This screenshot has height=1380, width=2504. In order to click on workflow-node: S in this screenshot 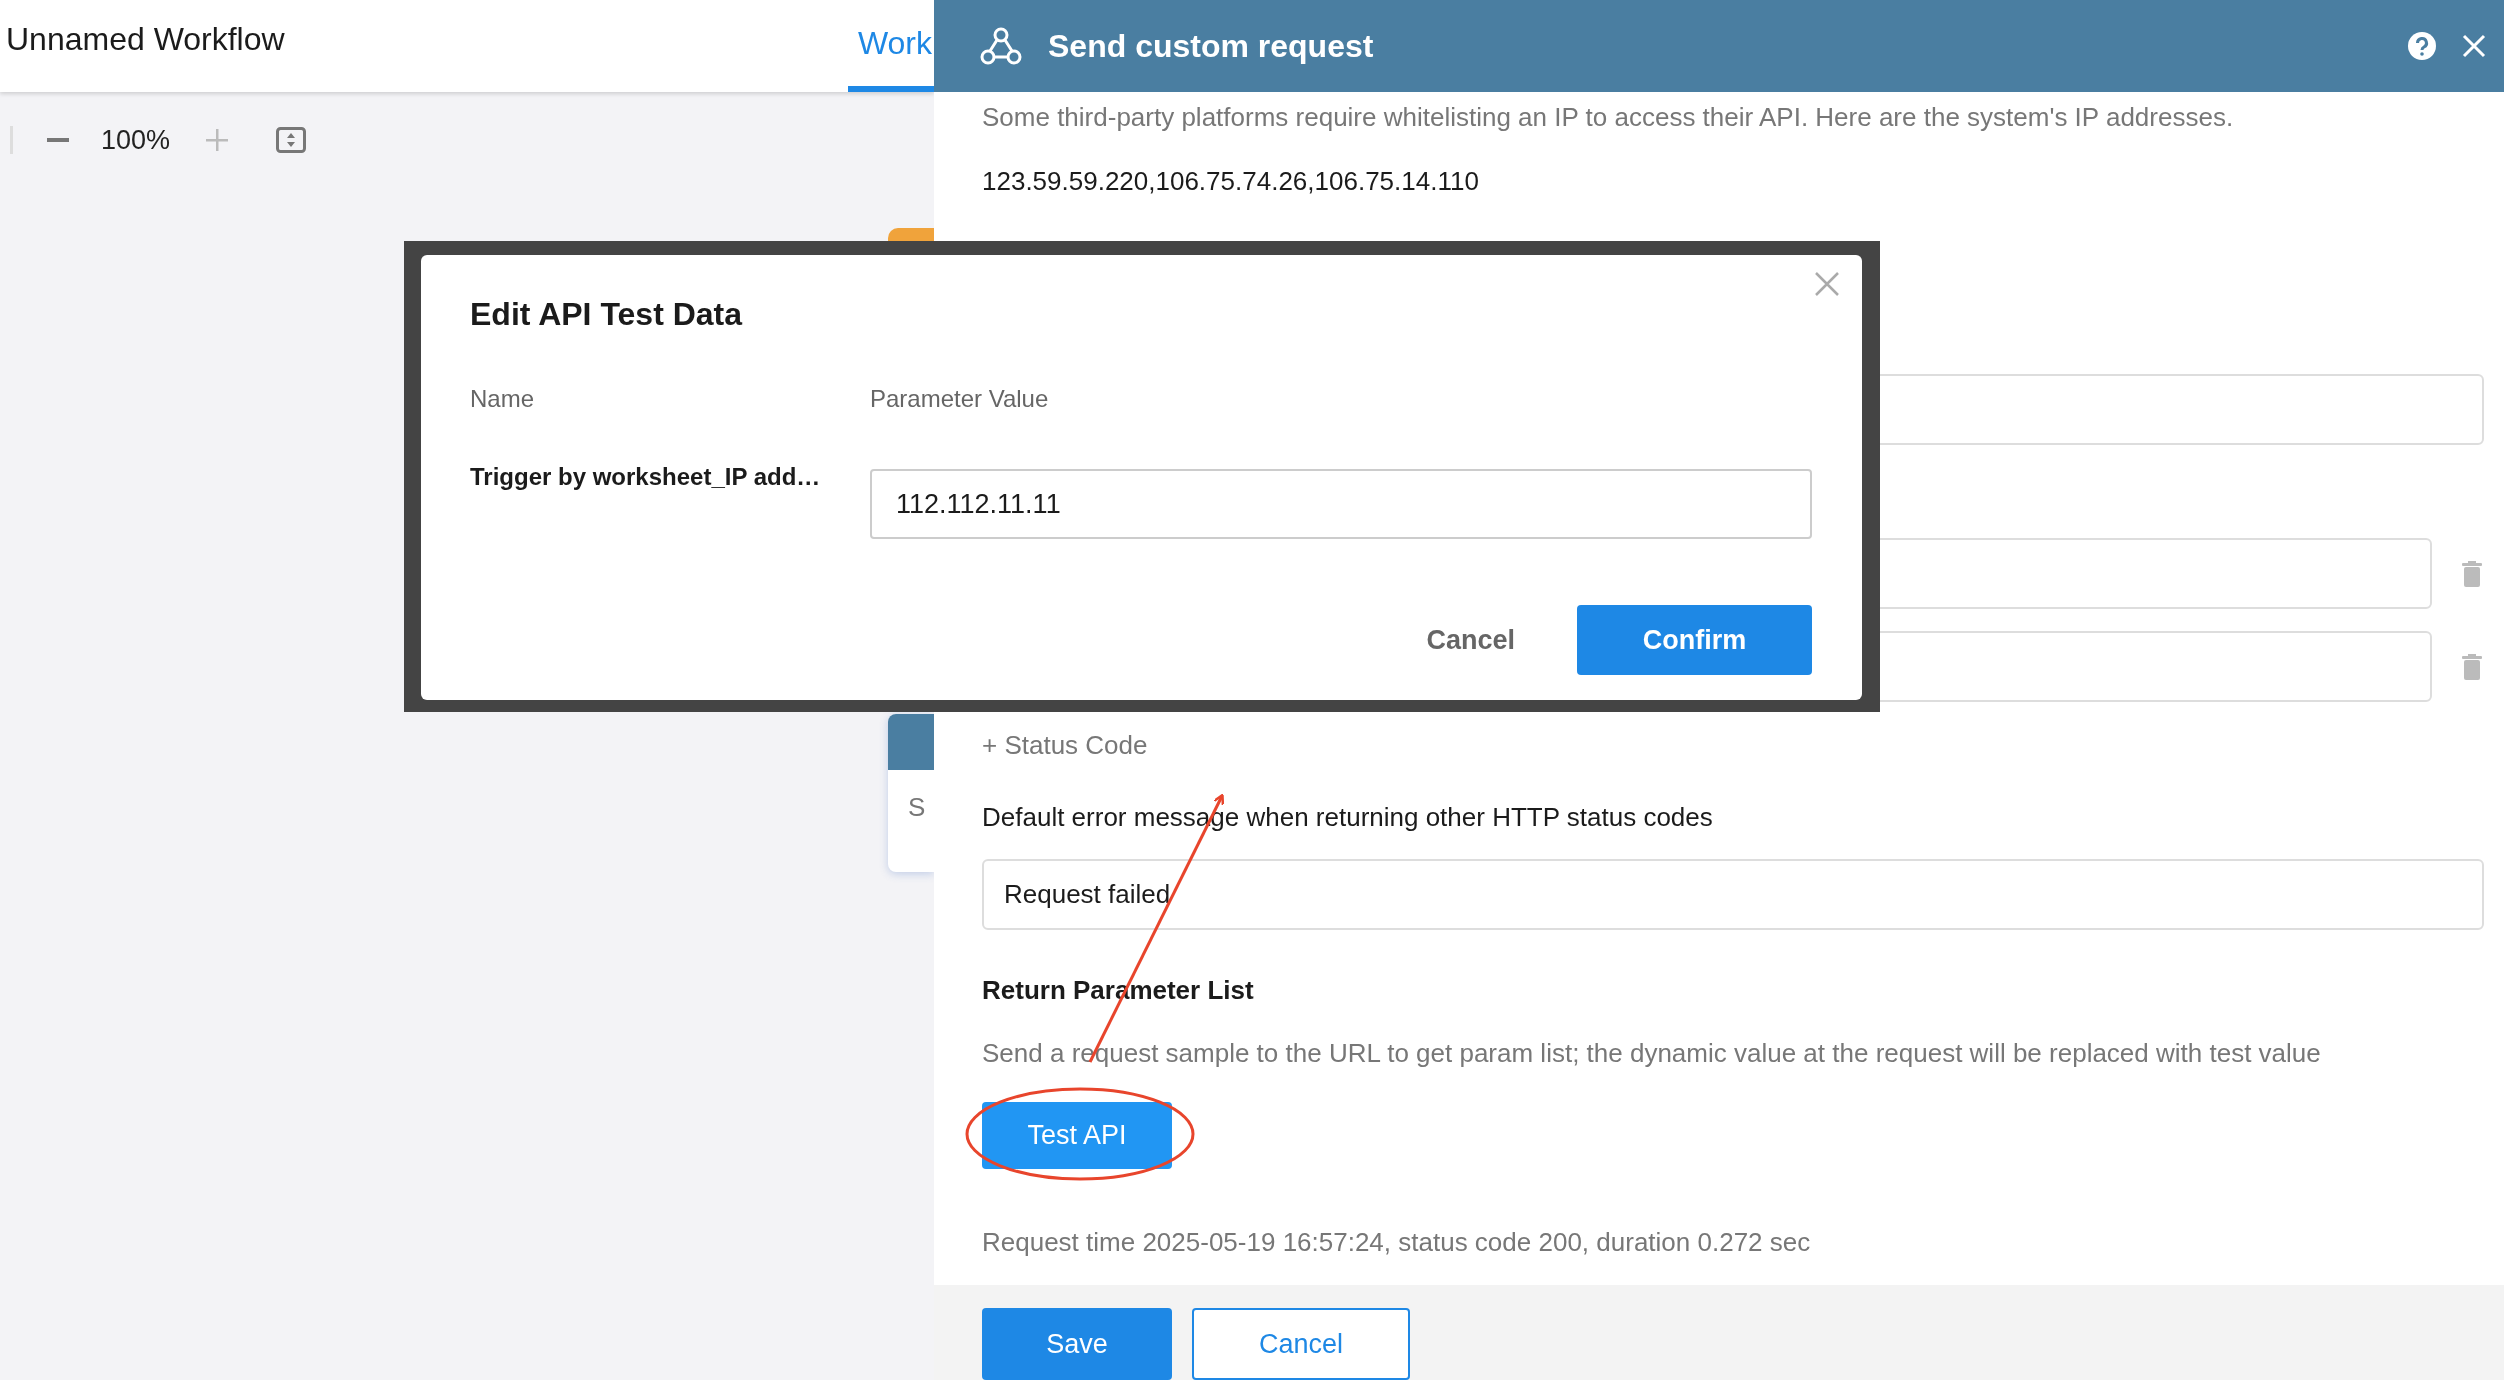, I will do `click(911, 793)`.